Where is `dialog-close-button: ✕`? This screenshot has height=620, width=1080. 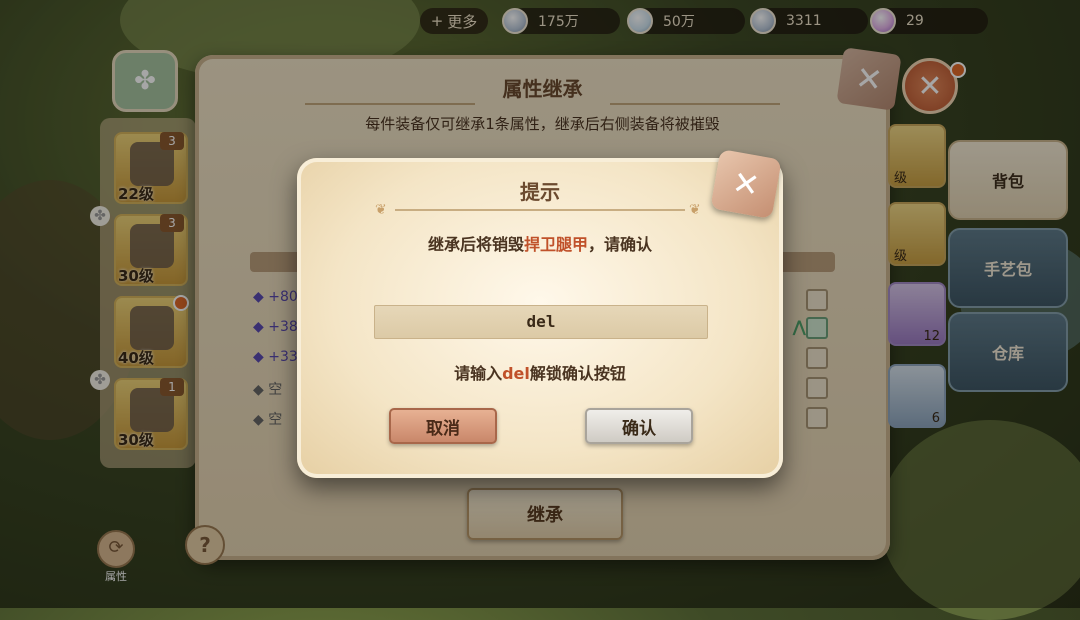 dialog-close-button: ✕ is located at coordinates (746, 184).